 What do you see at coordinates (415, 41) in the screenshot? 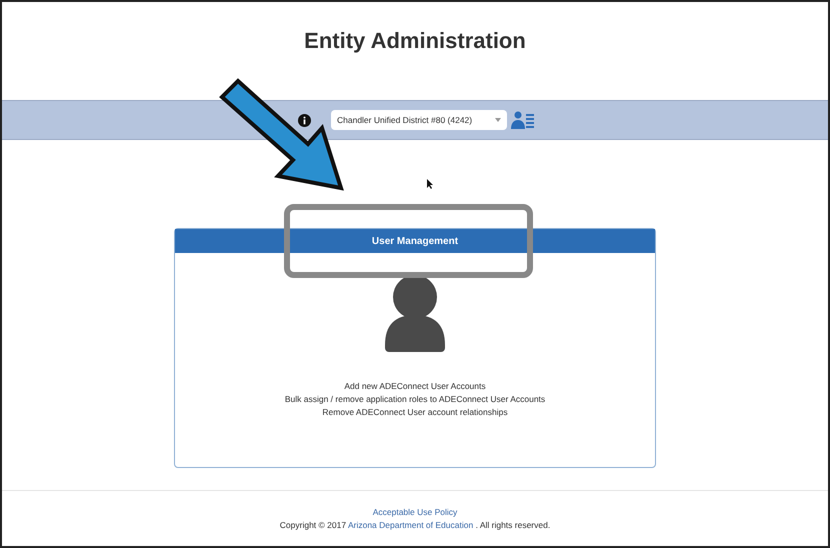
I see `page-title: Entity Administration` at bounding box center [415, 41].